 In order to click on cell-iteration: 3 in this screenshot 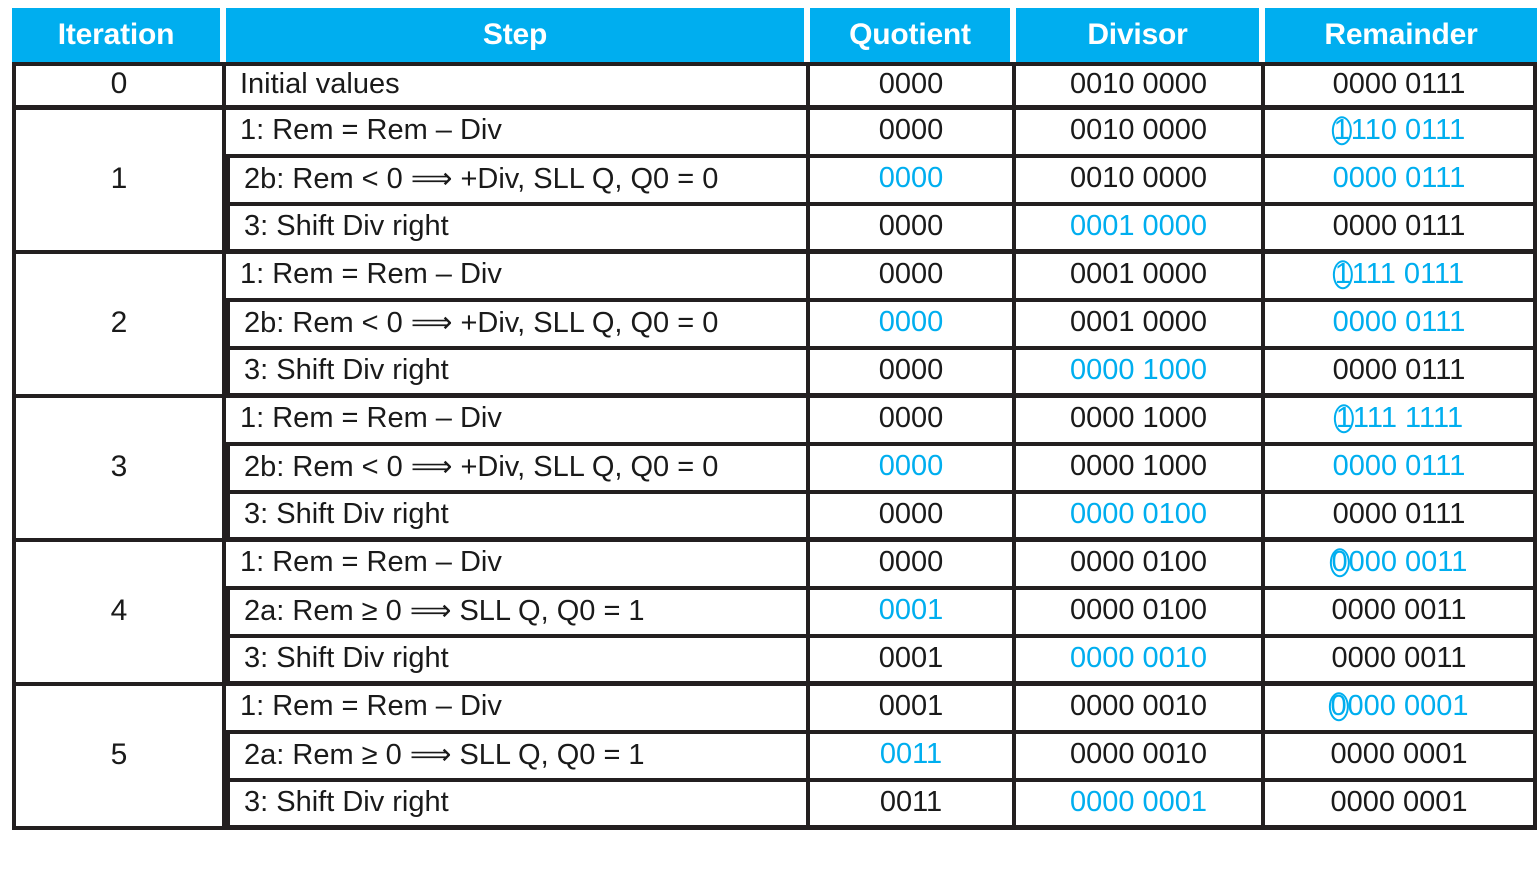, I will do `click(119, 470)`.